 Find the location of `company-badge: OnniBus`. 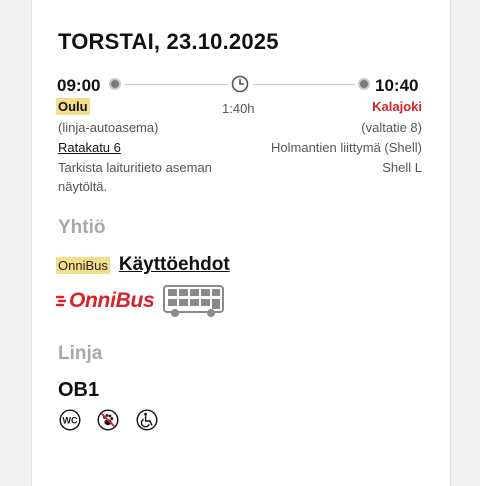

company-badge: OnniBus is located at coordinates (83, 265).